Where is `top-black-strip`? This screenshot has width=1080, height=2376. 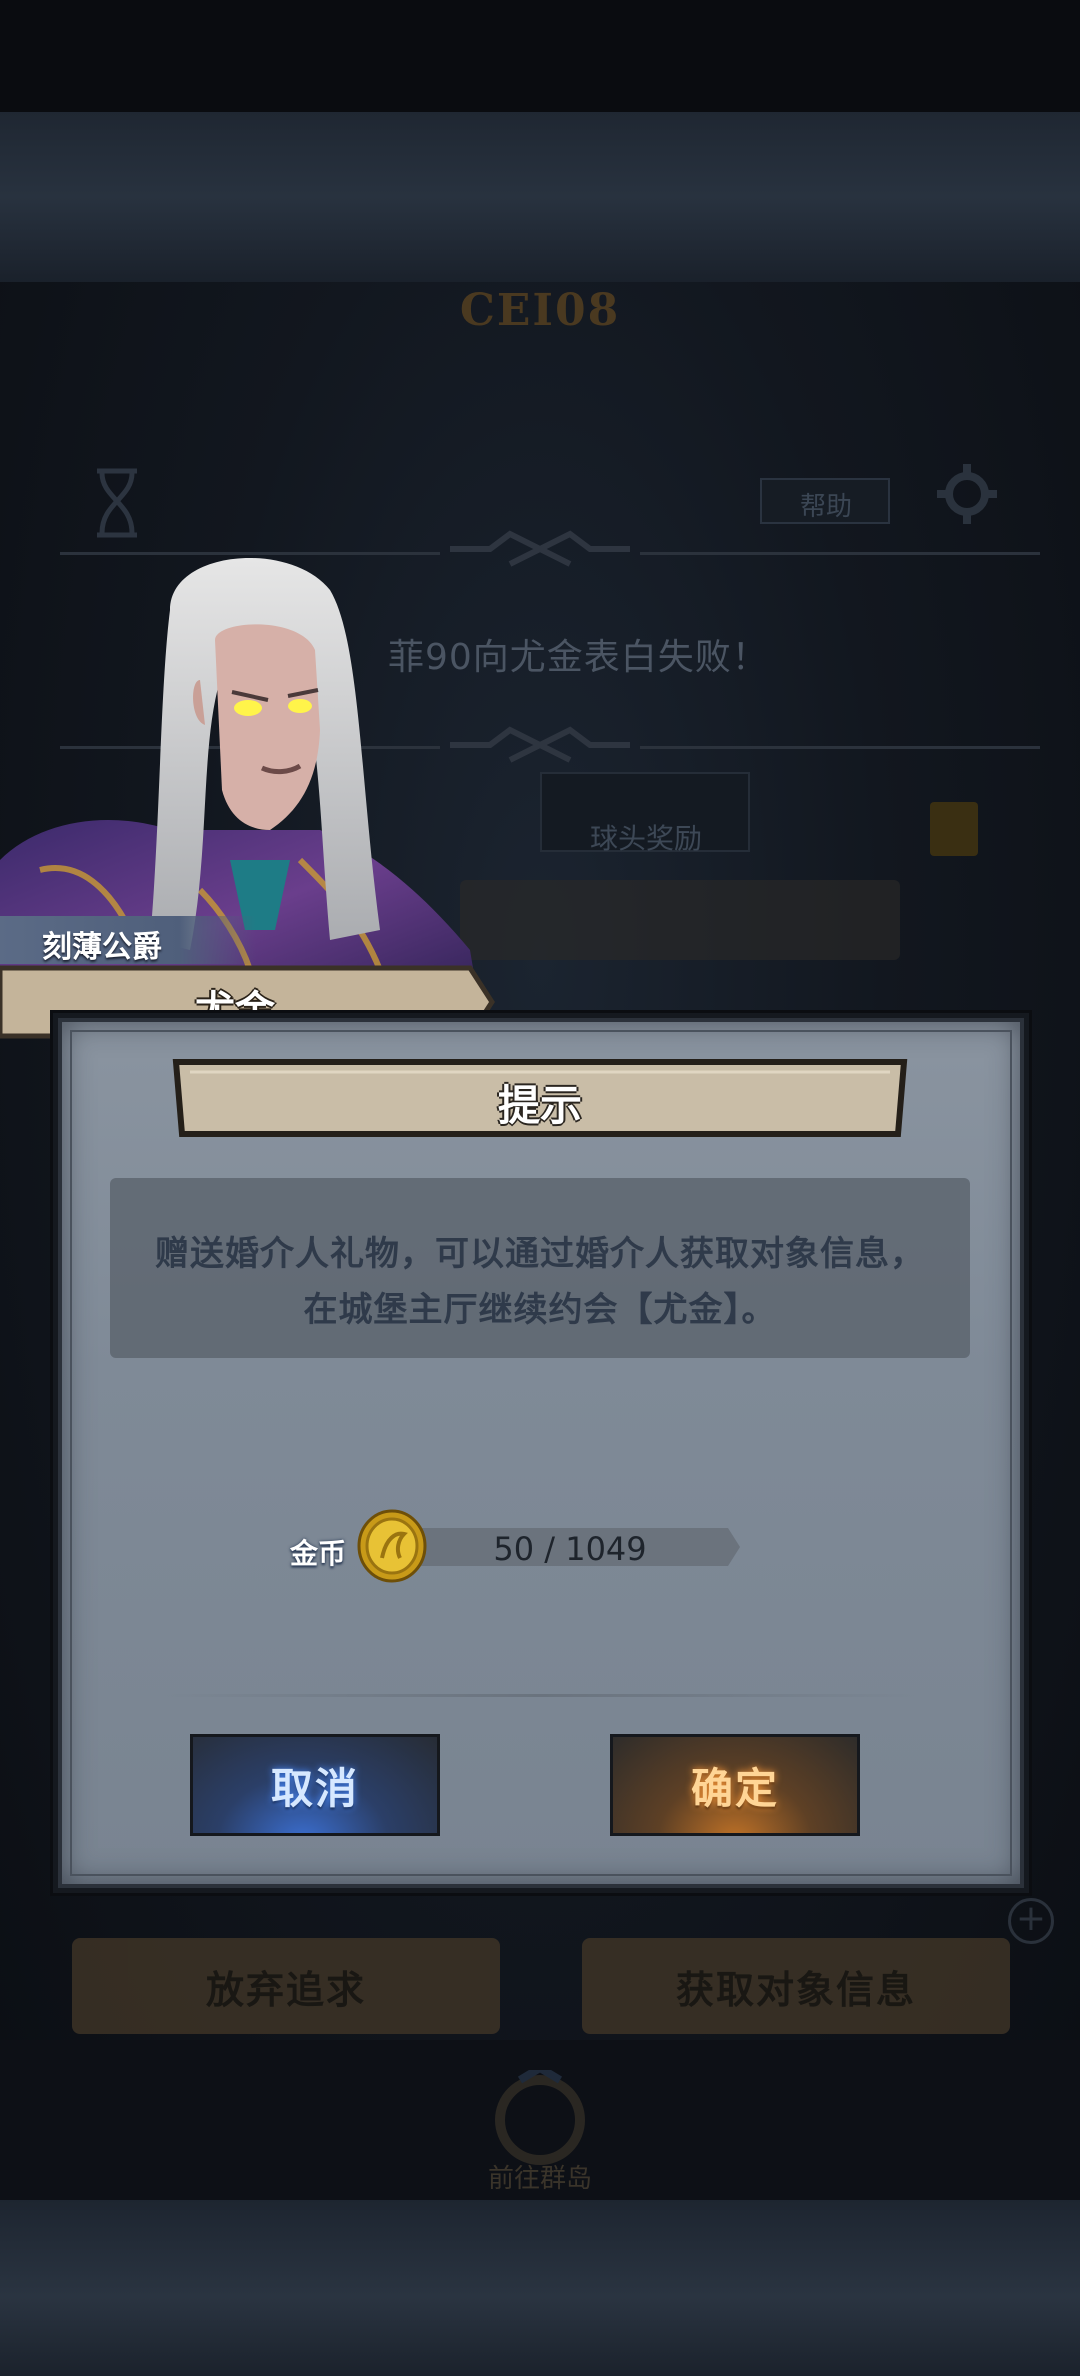 top-black-strip is located at coordinates (540, 56).